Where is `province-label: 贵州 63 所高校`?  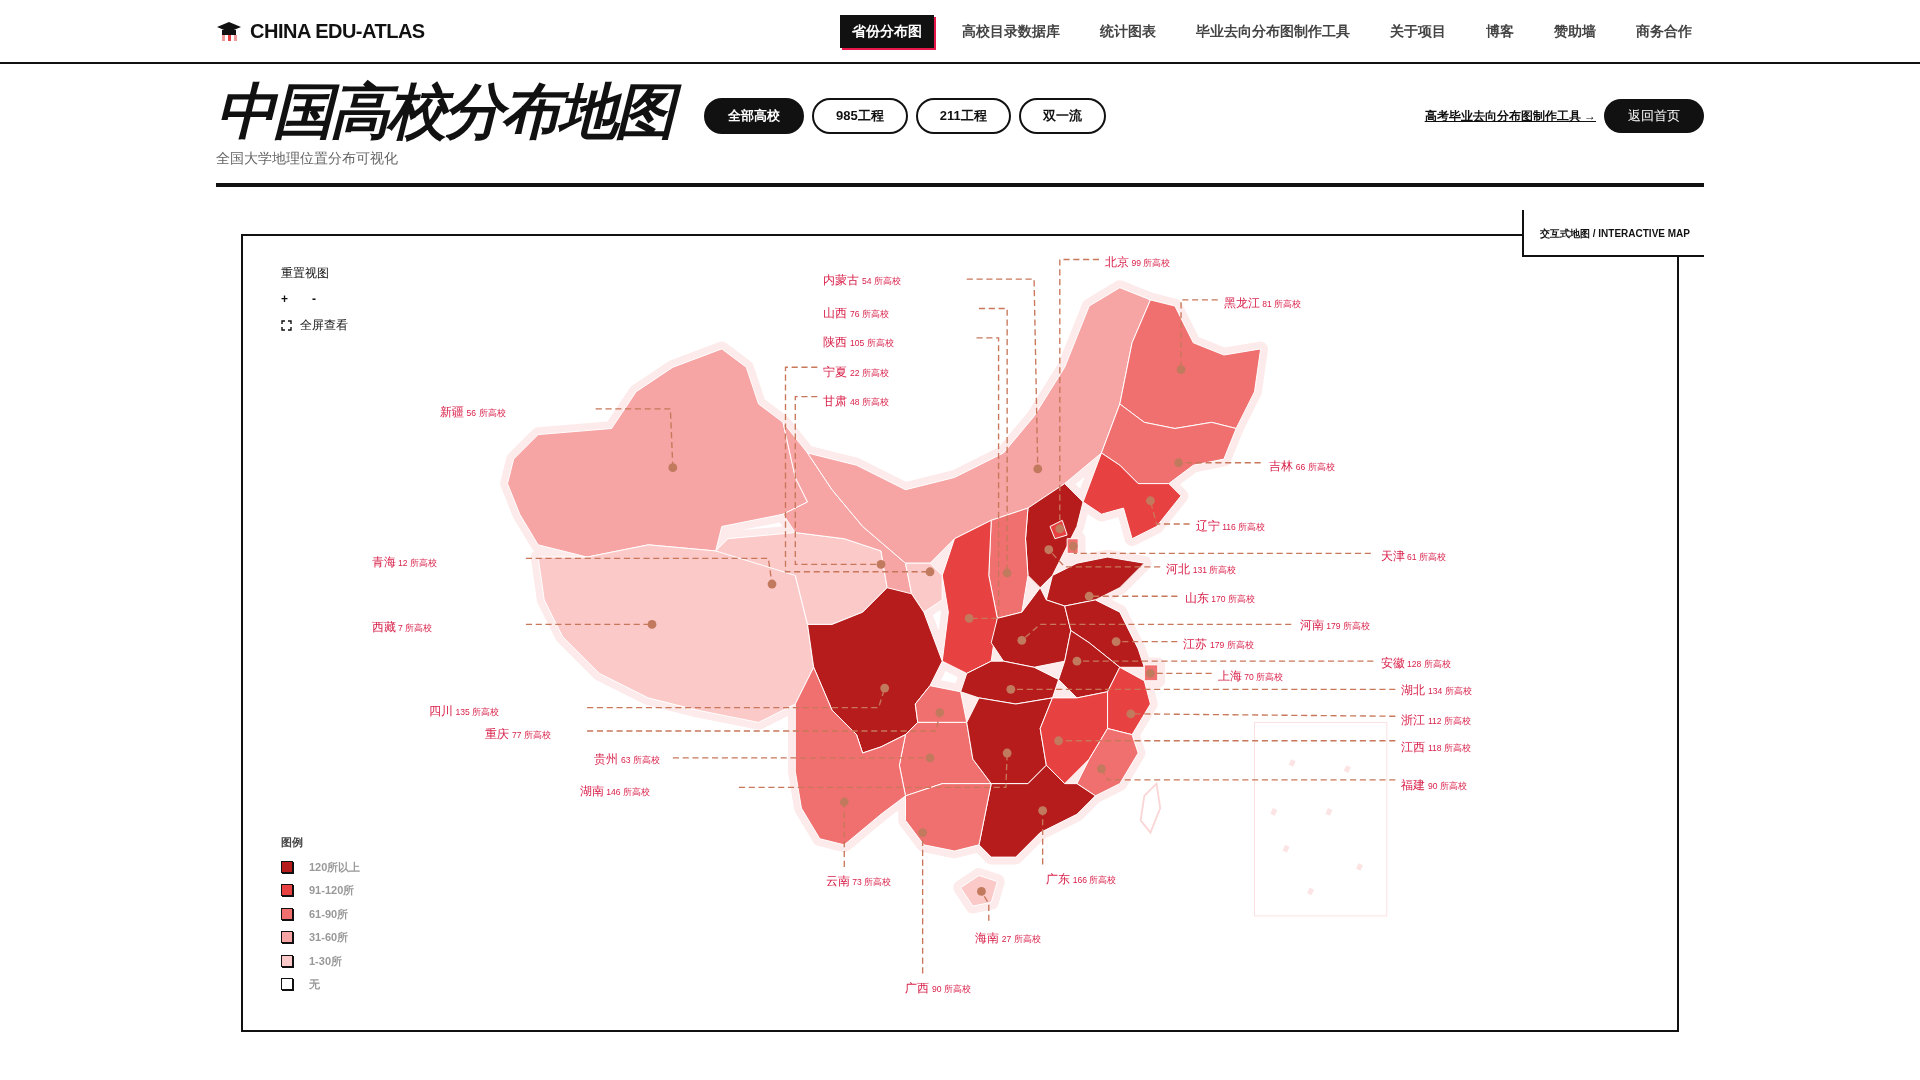
province-label: 贵州 63 所高校 is located at coordinates (627, 758).